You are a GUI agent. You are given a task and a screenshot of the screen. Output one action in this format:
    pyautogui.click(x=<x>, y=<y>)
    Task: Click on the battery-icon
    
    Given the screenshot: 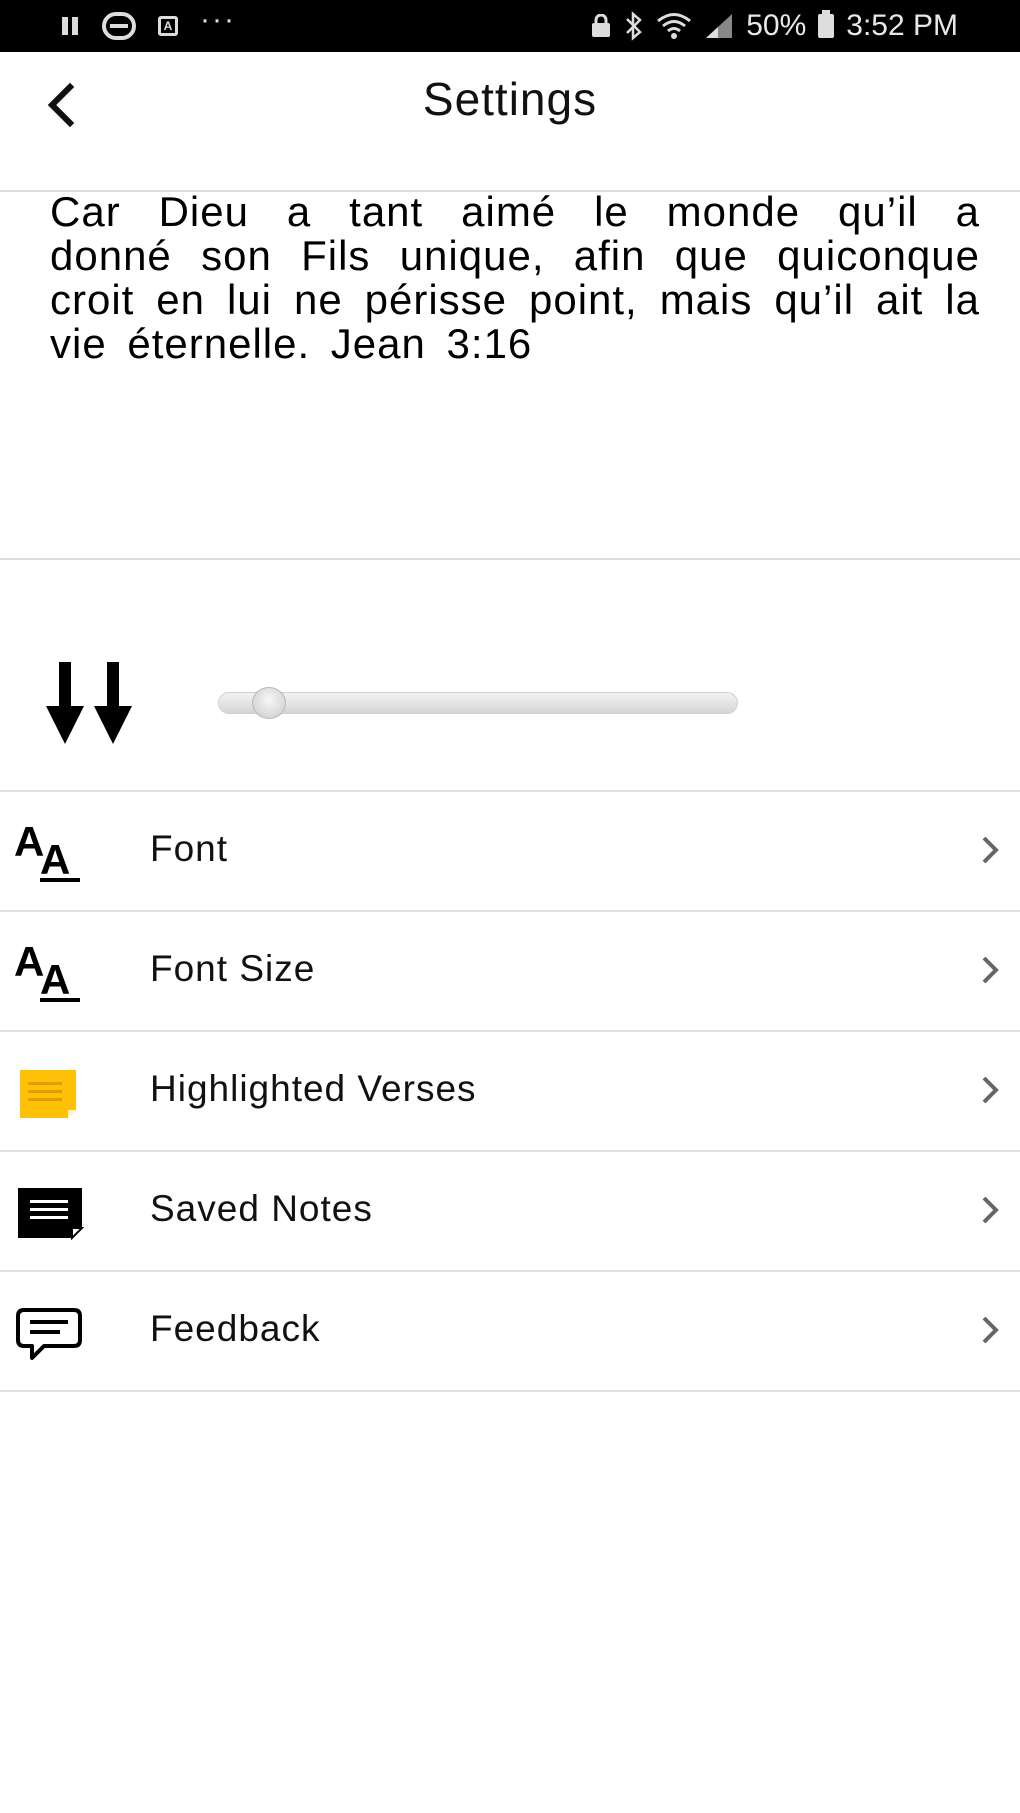 What is the action you would take?
    pyautogui.click(x=826, y=24)
    